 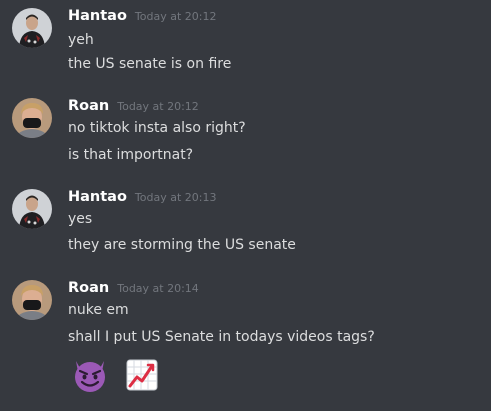 I want to click on message-text: no tiktok insta also right?, so click(x=157, y=128).